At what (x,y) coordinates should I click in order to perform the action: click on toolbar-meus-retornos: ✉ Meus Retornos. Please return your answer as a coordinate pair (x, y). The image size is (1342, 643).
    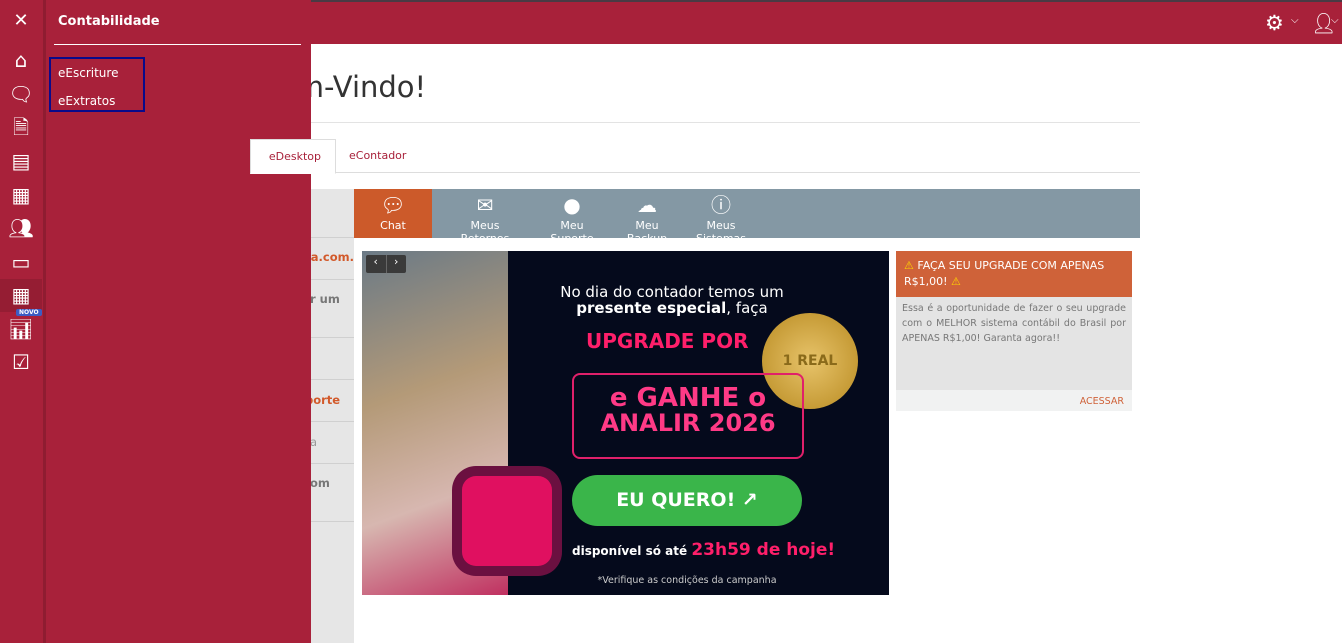
    Looking at the image, I should click on (485, 217).